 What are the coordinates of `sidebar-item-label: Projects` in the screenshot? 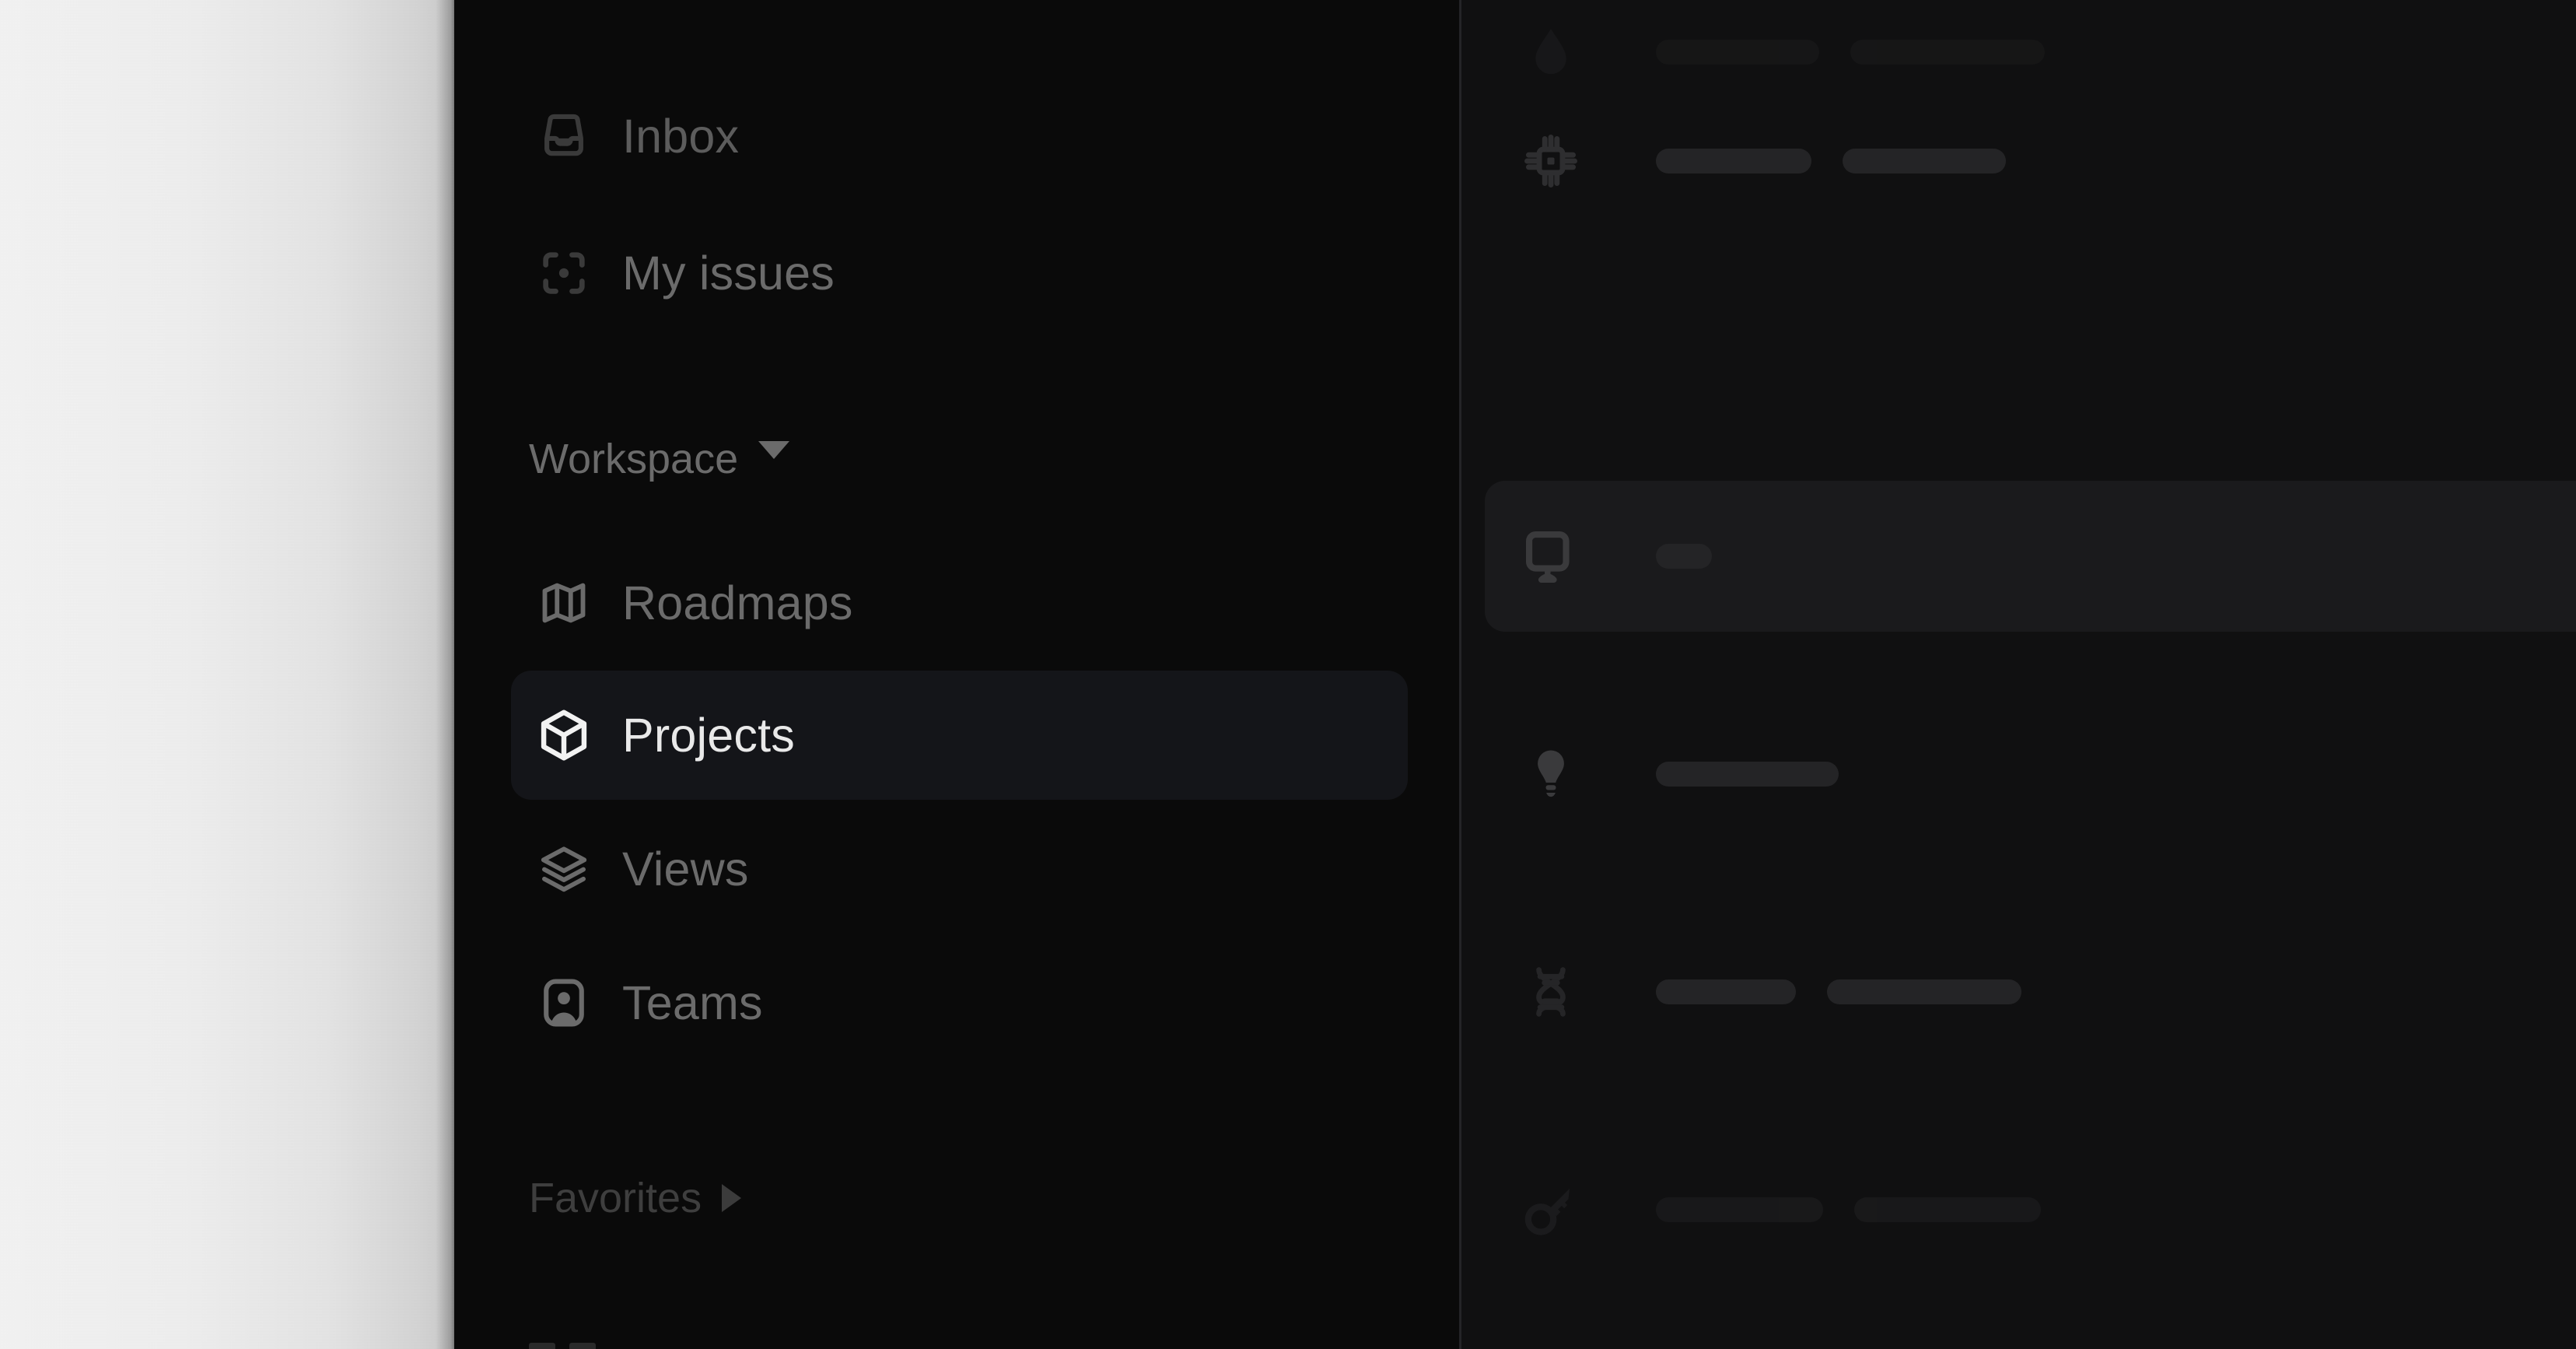 It's located at (708, 735).